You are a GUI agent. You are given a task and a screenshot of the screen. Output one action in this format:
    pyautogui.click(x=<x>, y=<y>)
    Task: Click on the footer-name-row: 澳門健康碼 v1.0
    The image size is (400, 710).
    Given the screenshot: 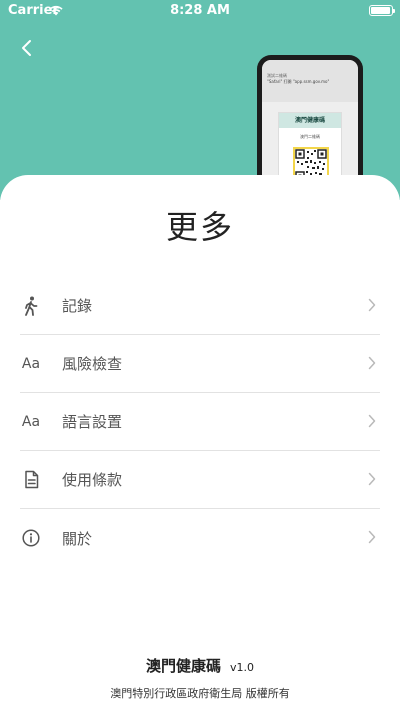 What is the action you would take?
    pyautogui.click(x=200, y=665)
    